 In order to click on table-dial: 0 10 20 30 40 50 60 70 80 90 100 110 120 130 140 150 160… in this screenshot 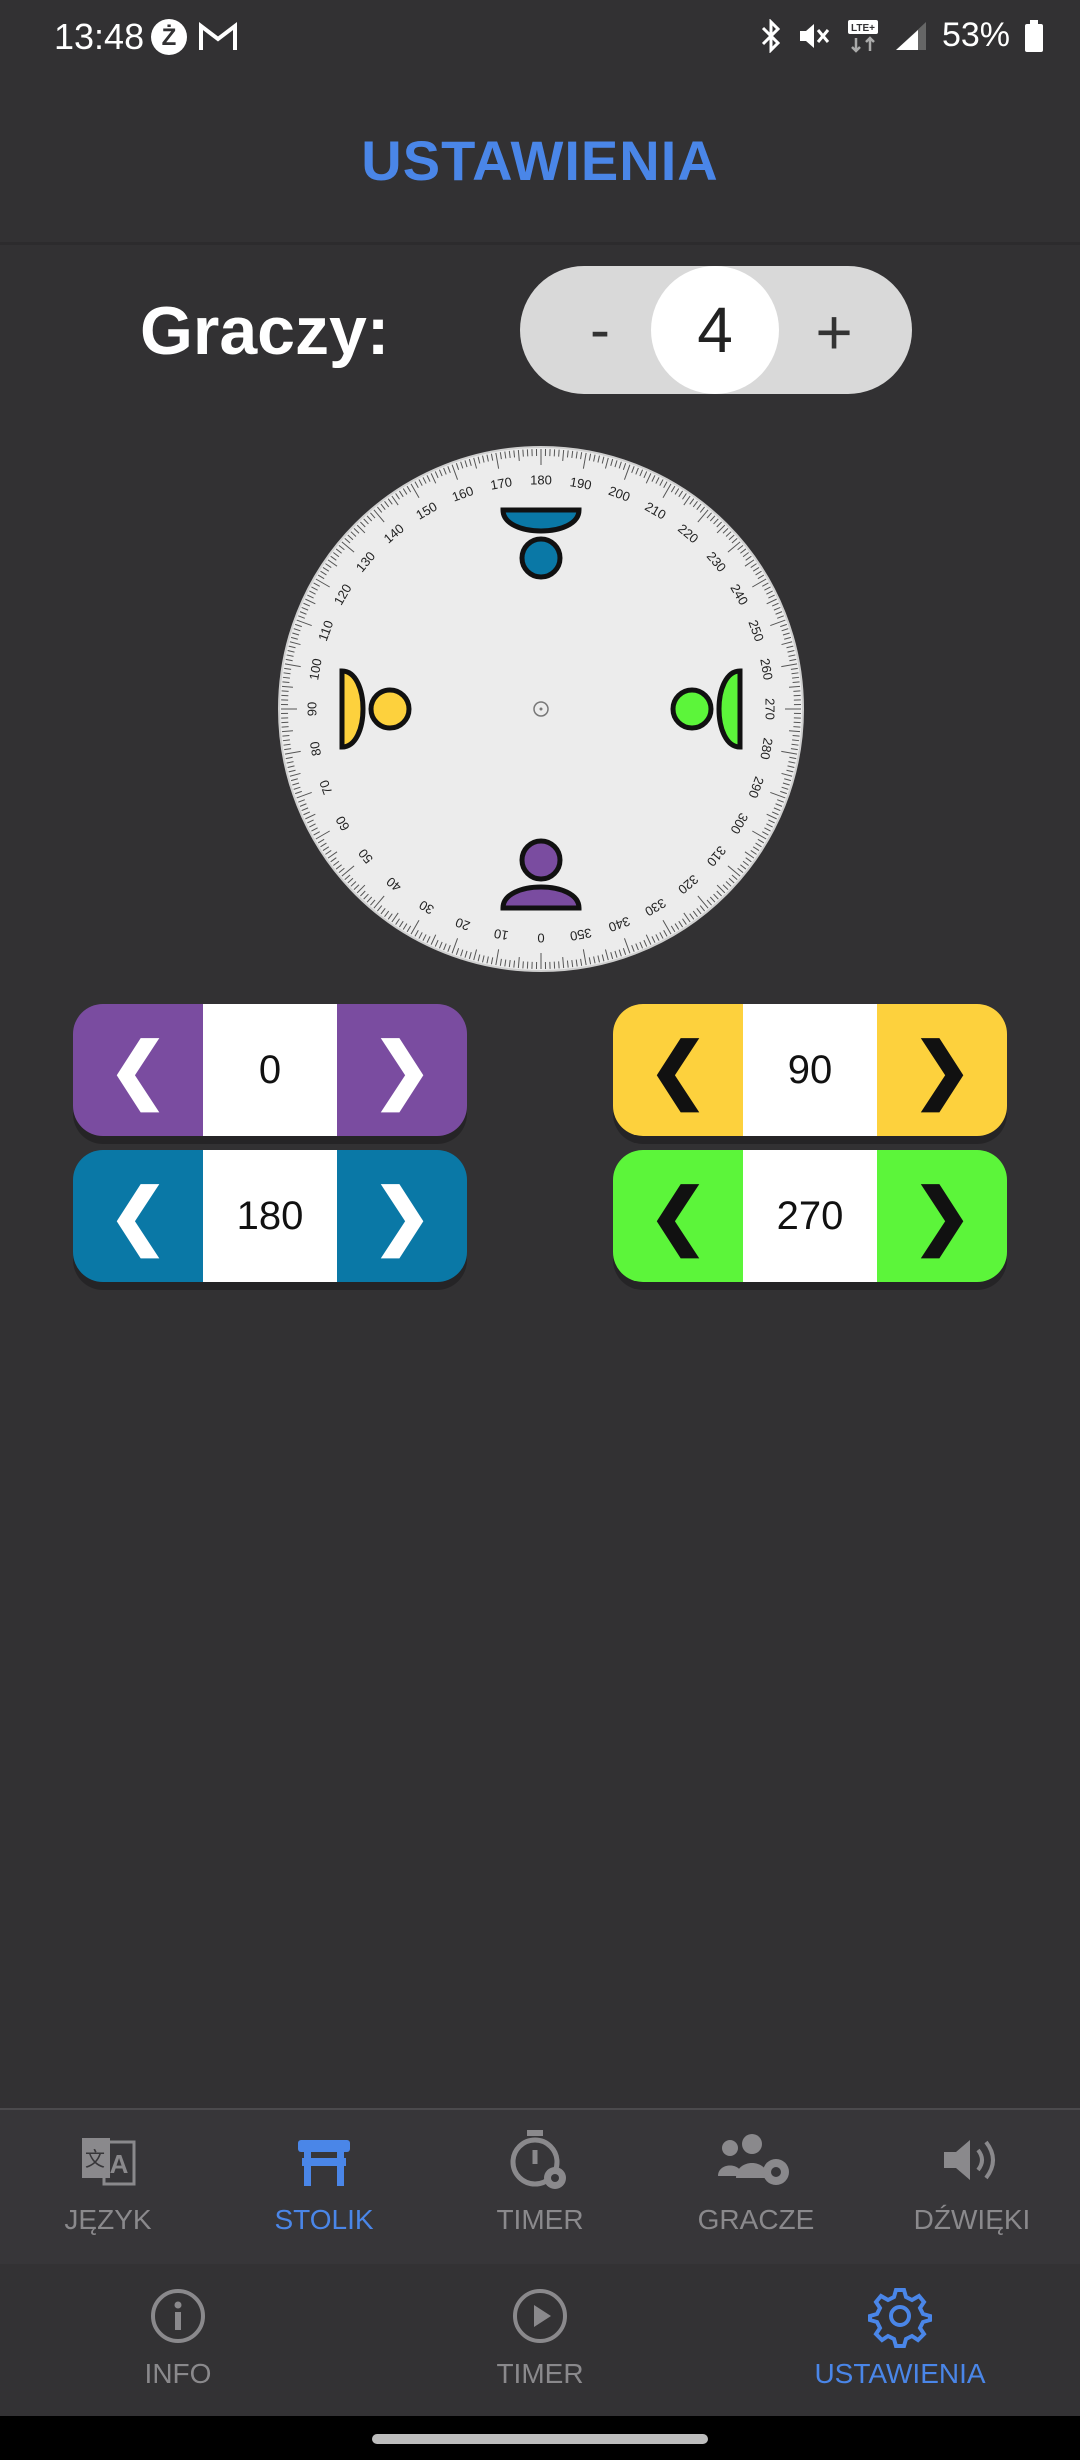, I will do `click(541, 709)`.